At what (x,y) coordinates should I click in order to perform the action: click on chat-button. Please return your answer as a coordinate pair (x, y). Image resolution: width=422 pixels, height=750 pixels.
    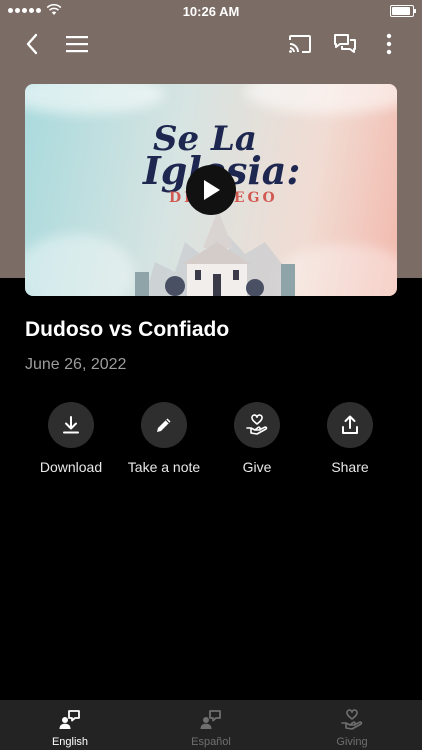
    Looking at the image, I should click on (345, 44).